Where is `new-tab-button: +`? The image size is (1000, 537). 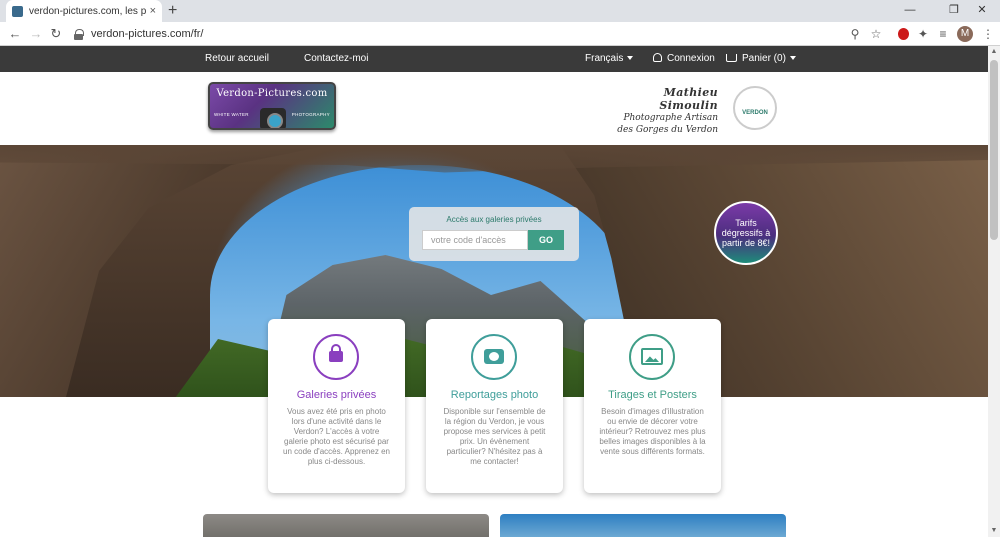
new-tab-button: + is located at coordinates (172, 11).